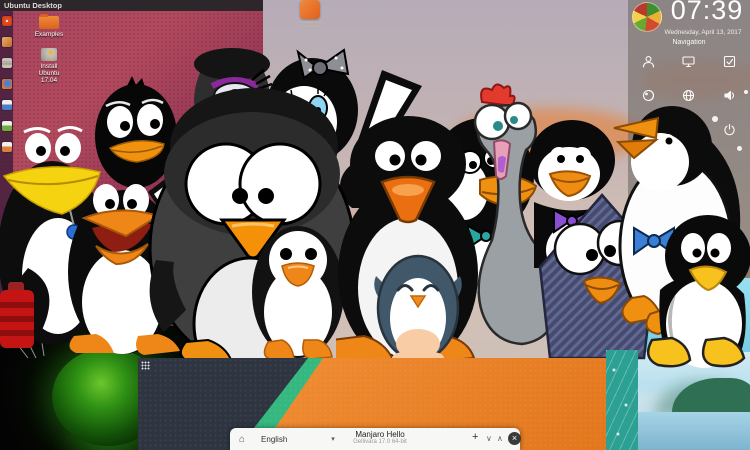 This screenshot has height=450, width=750. What do you see at coordinates (6, 63) in the screenshot?
I see `launcher-icon-archive-manager` at bounding box center [6, 63].